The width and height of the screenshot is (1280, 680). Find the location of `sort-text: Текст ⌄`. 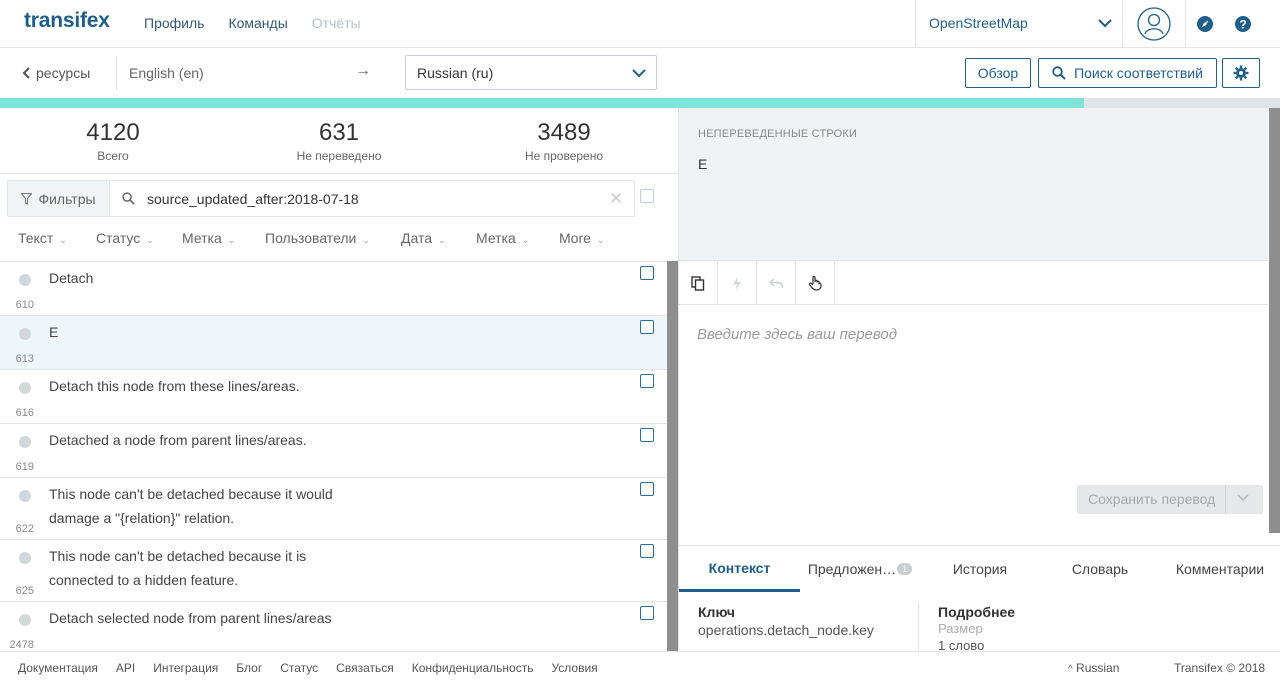

sort-text: Текст ⌄ is located at coordinates (57, 238).